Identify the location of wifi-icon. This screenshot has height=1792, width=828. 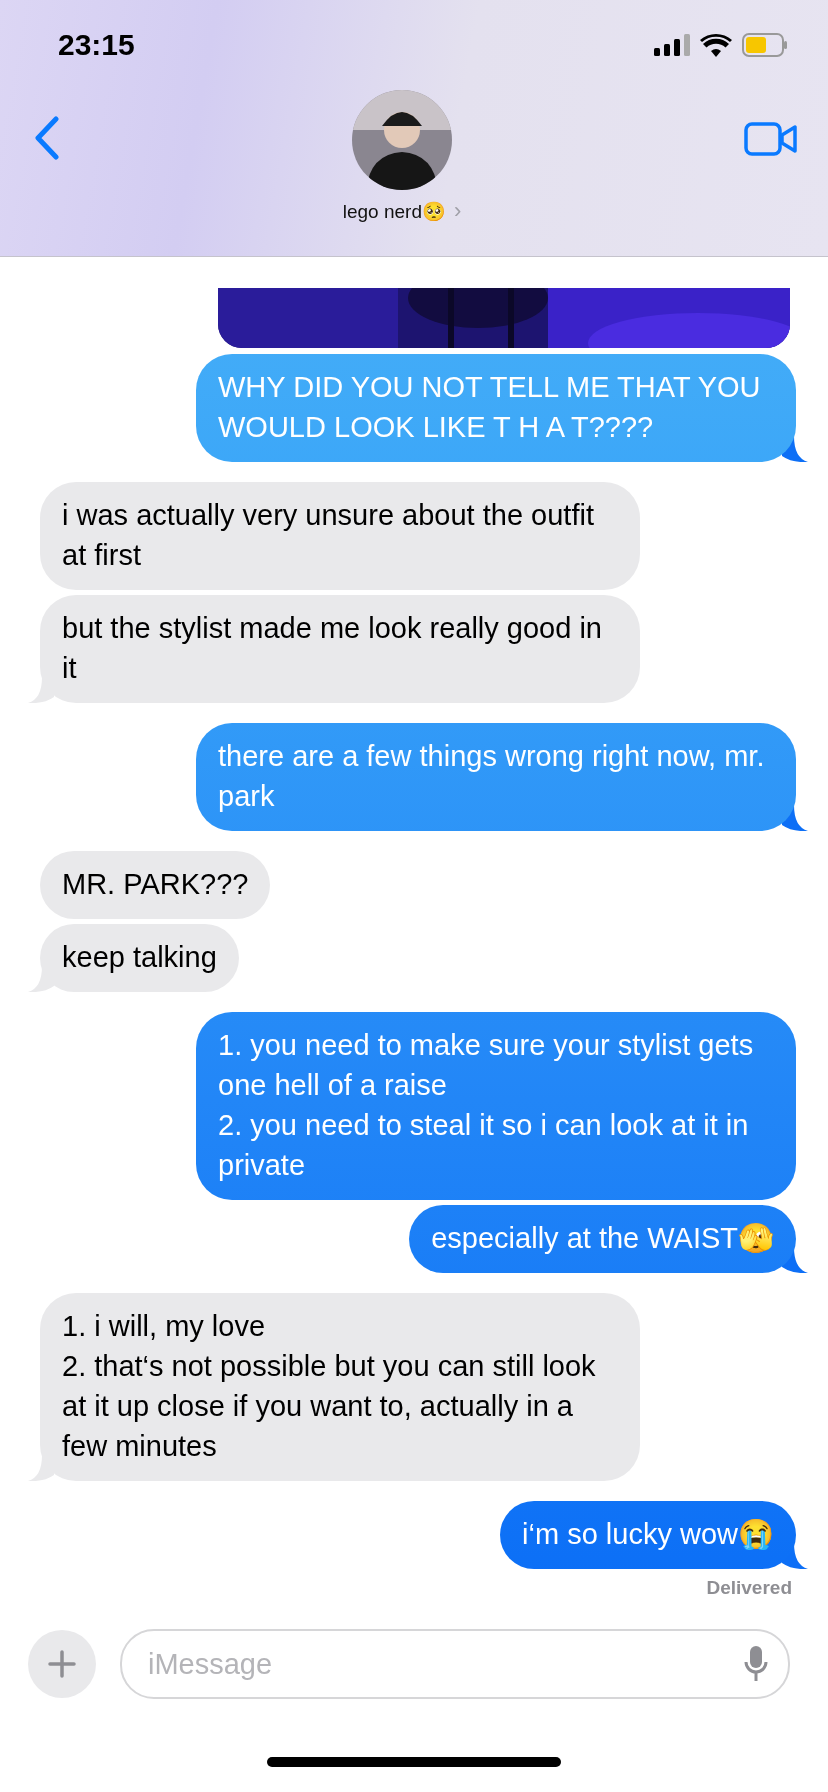
(716, 45).